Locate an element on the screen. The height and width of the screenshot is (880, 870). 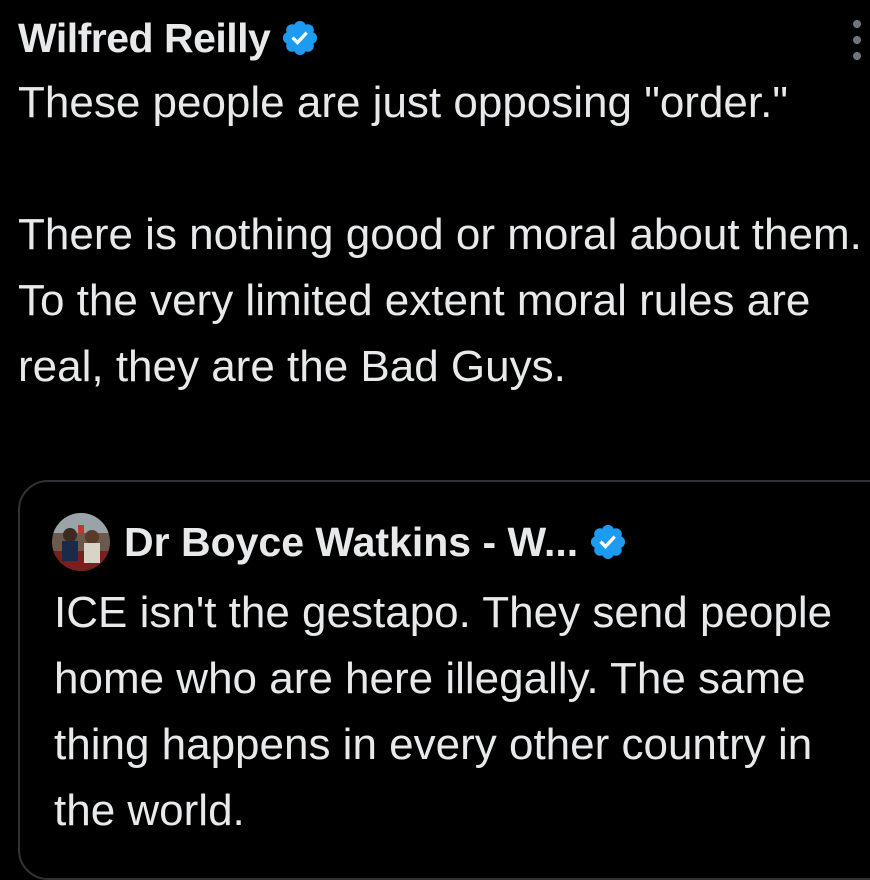
profile-photo-avatar is located at coordinates (81, 542).